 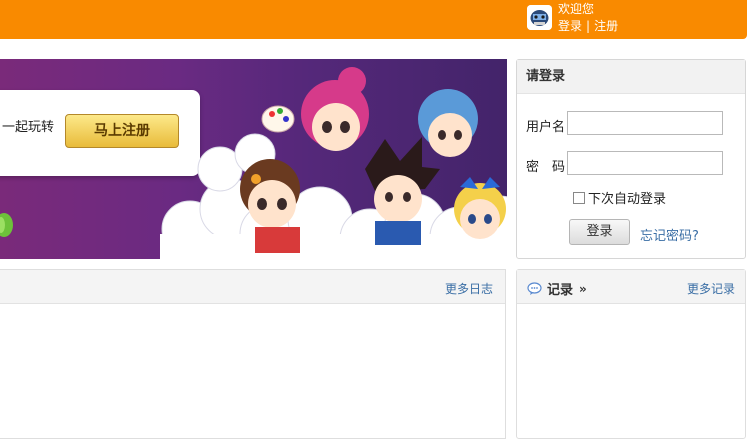 I want to click on remember-me-row: 下次自动登录, so click(x=619, y=197).